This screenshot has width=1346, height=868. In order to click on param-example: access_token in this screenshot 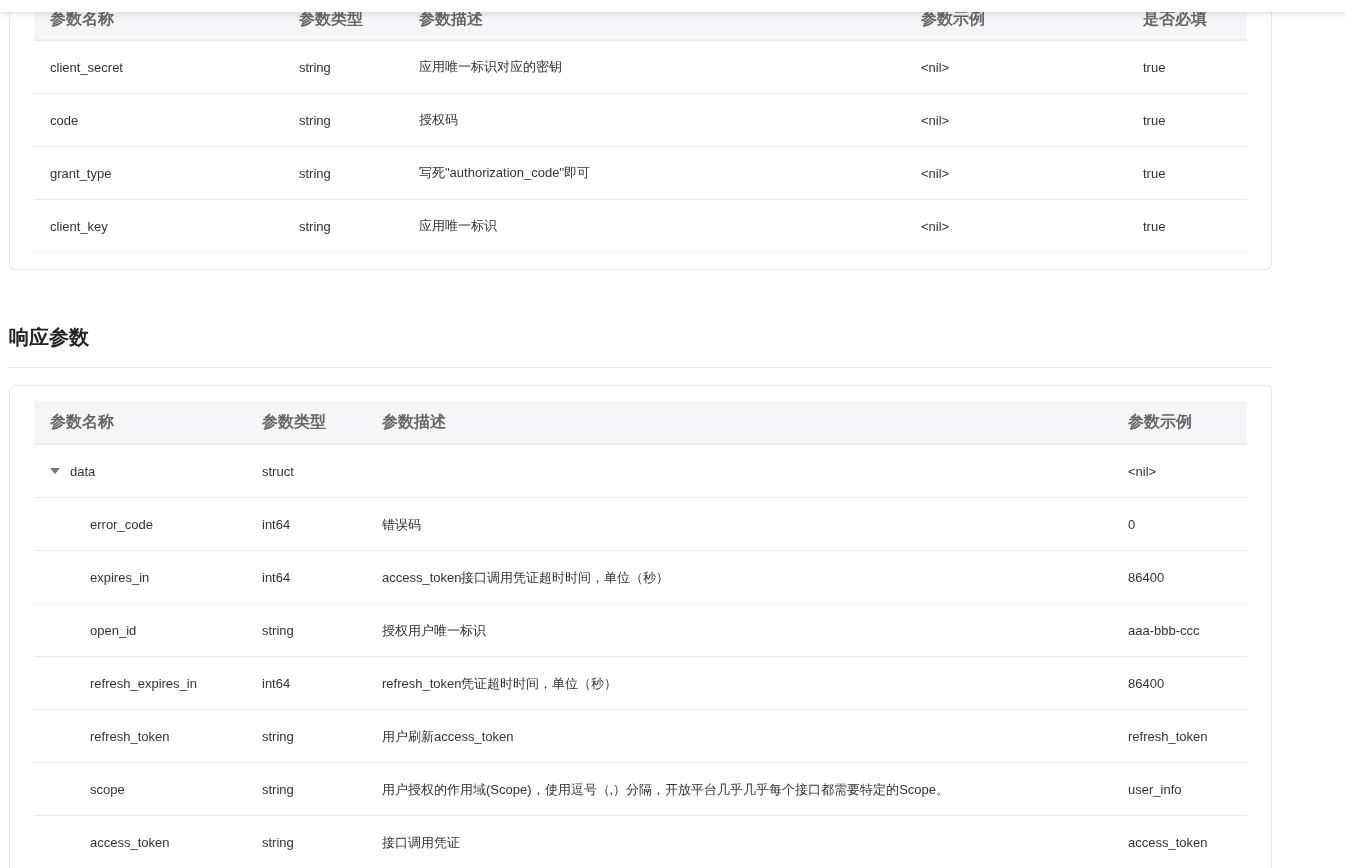, I will do `click(1168, 842)`.